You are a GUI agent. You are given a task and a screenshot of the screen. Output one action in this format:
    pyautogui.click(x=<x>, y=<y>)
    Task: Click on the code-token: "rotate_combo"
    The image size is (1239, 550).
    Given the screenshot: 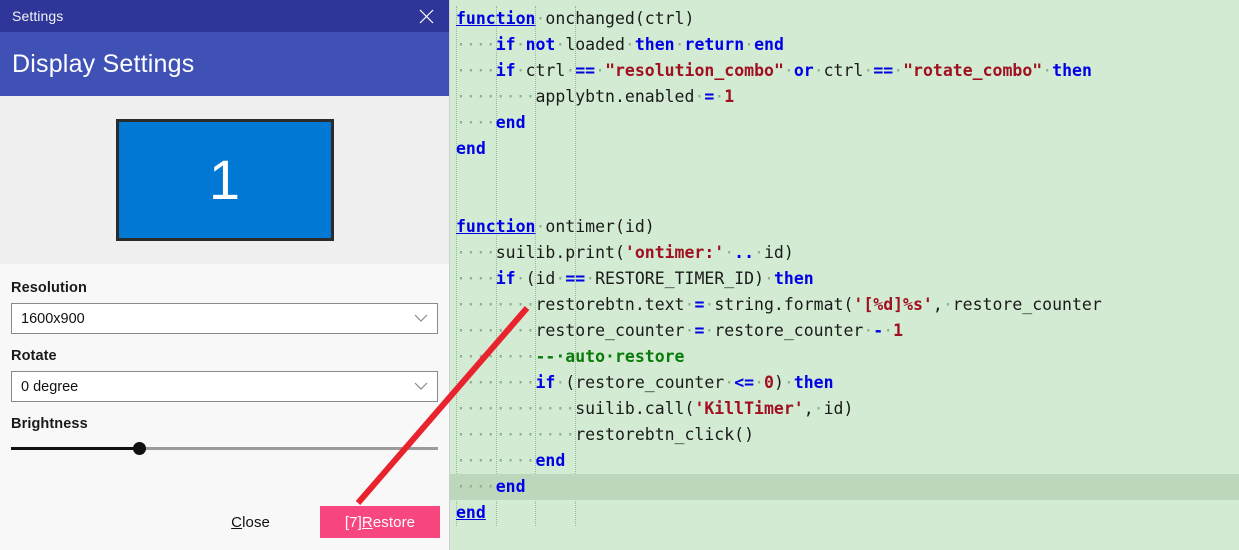 What is the action you would take?
    pyautogui.click(x=973, y=70)
    